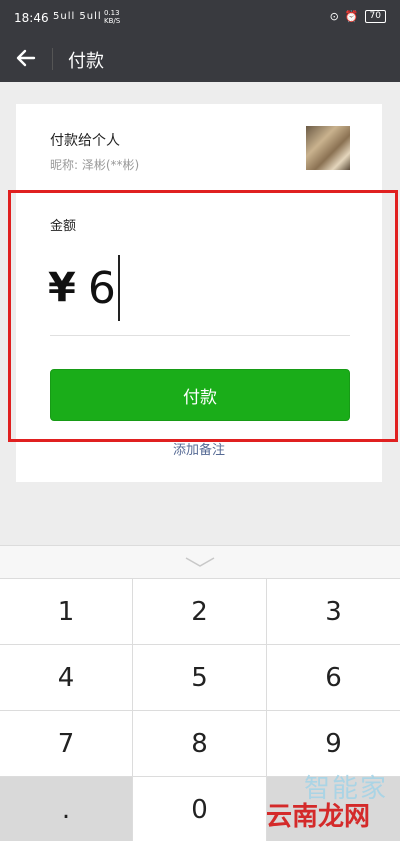 The height and width of the screenshot is (841, 400). Describe the element at coordinates (375, 16) in the screenshot. I see `battery-icon: 70` at that location.